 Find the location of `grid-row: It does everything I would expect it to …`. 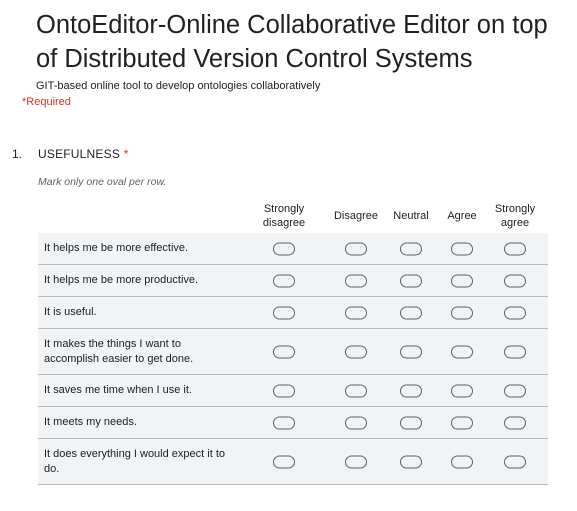

grid-row: It does everything I would expect it to … is located at coordinates (293, 462).